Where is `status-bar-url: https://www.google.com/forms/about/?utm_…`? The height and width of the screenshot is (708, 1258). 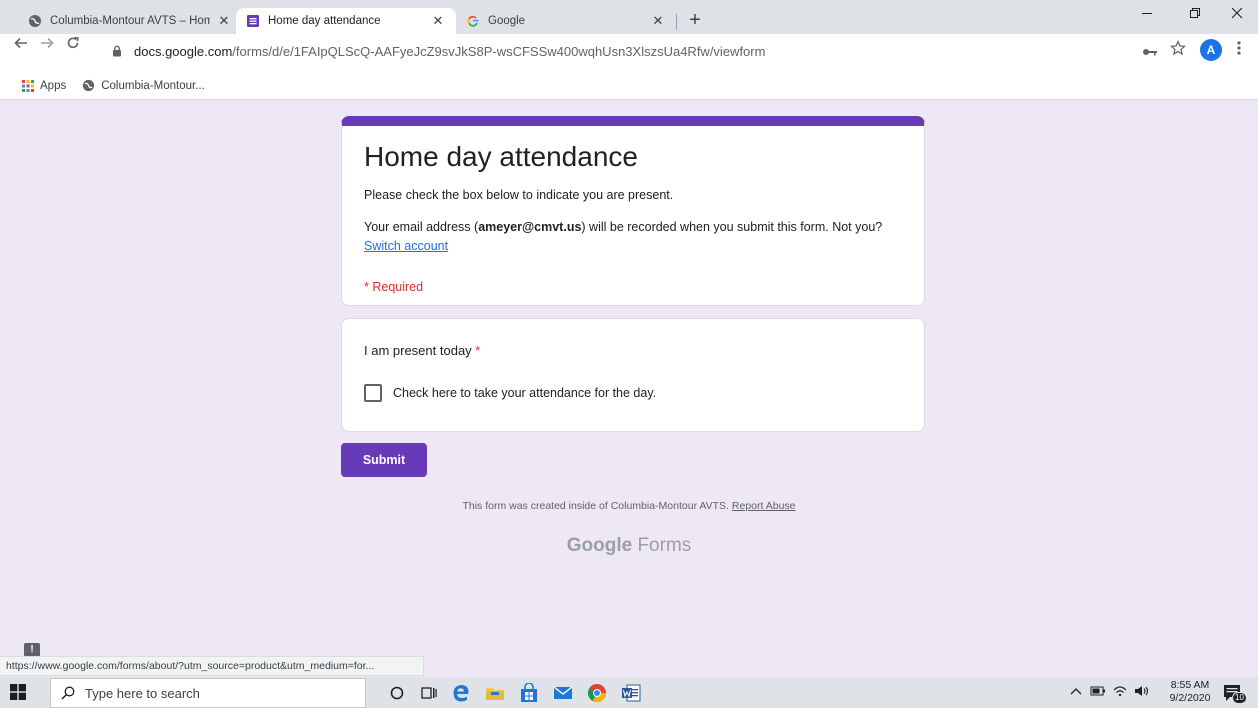 status-bar-url: https://www.google.com/forms/about/?utm_… is located at coordinates (212, 666).